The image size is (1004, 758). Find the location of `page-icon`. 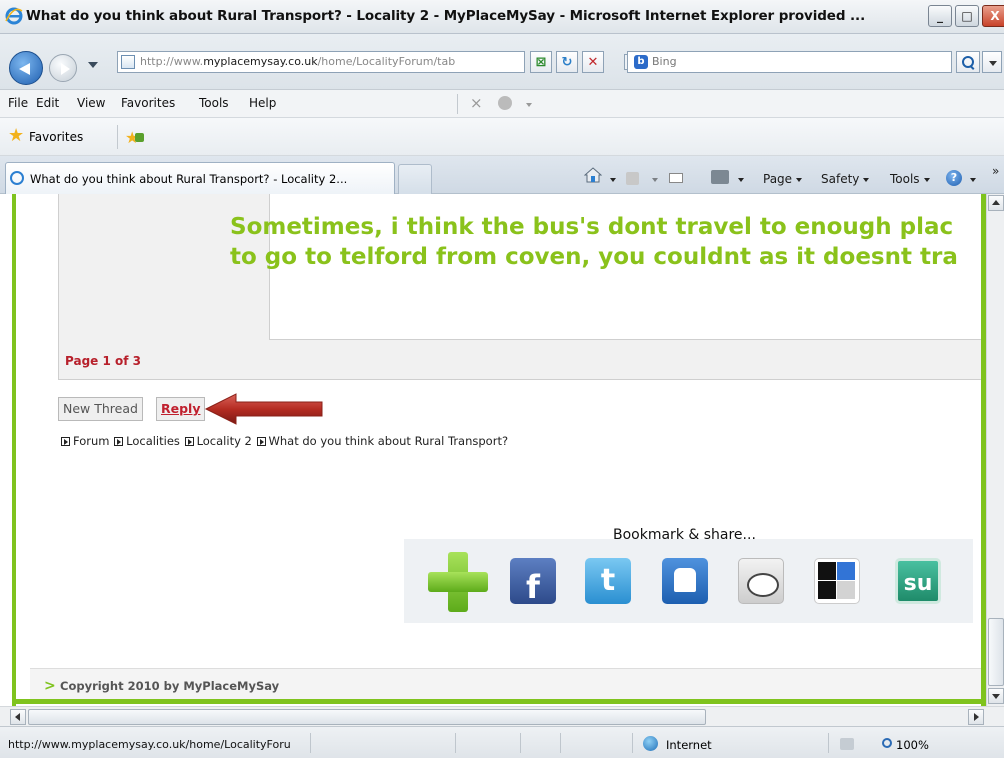

page-icon is located at coordinates (128, 62).